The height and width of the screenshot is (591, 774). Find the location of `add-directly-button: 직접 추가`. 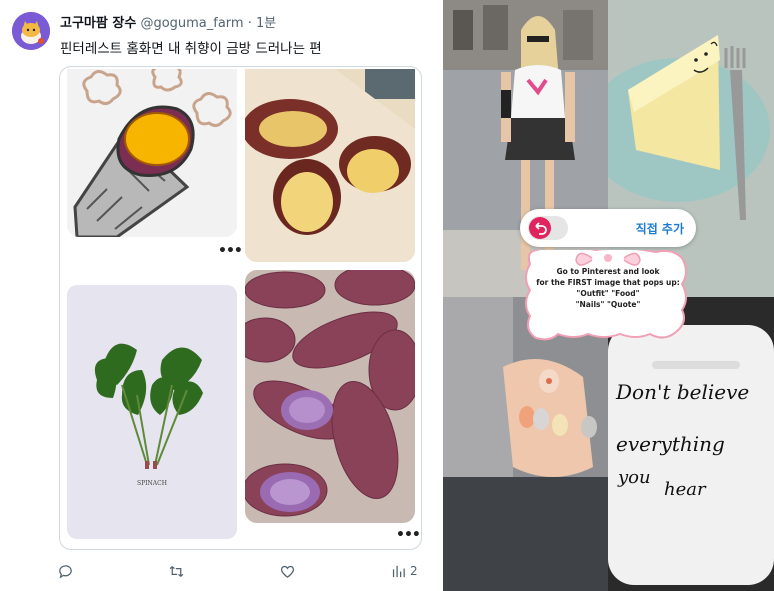

add-directly-button: 직접 추가 is located at coordinates (660, 228).